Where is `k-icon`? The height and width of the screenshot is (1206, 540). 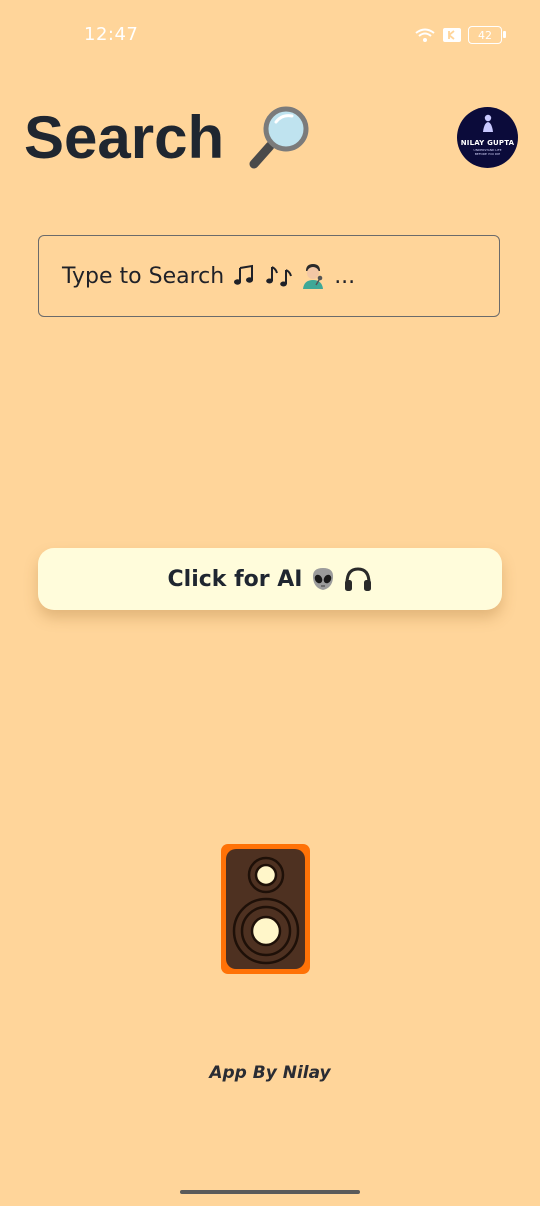
k-icon is located at coordinates (452, 35).